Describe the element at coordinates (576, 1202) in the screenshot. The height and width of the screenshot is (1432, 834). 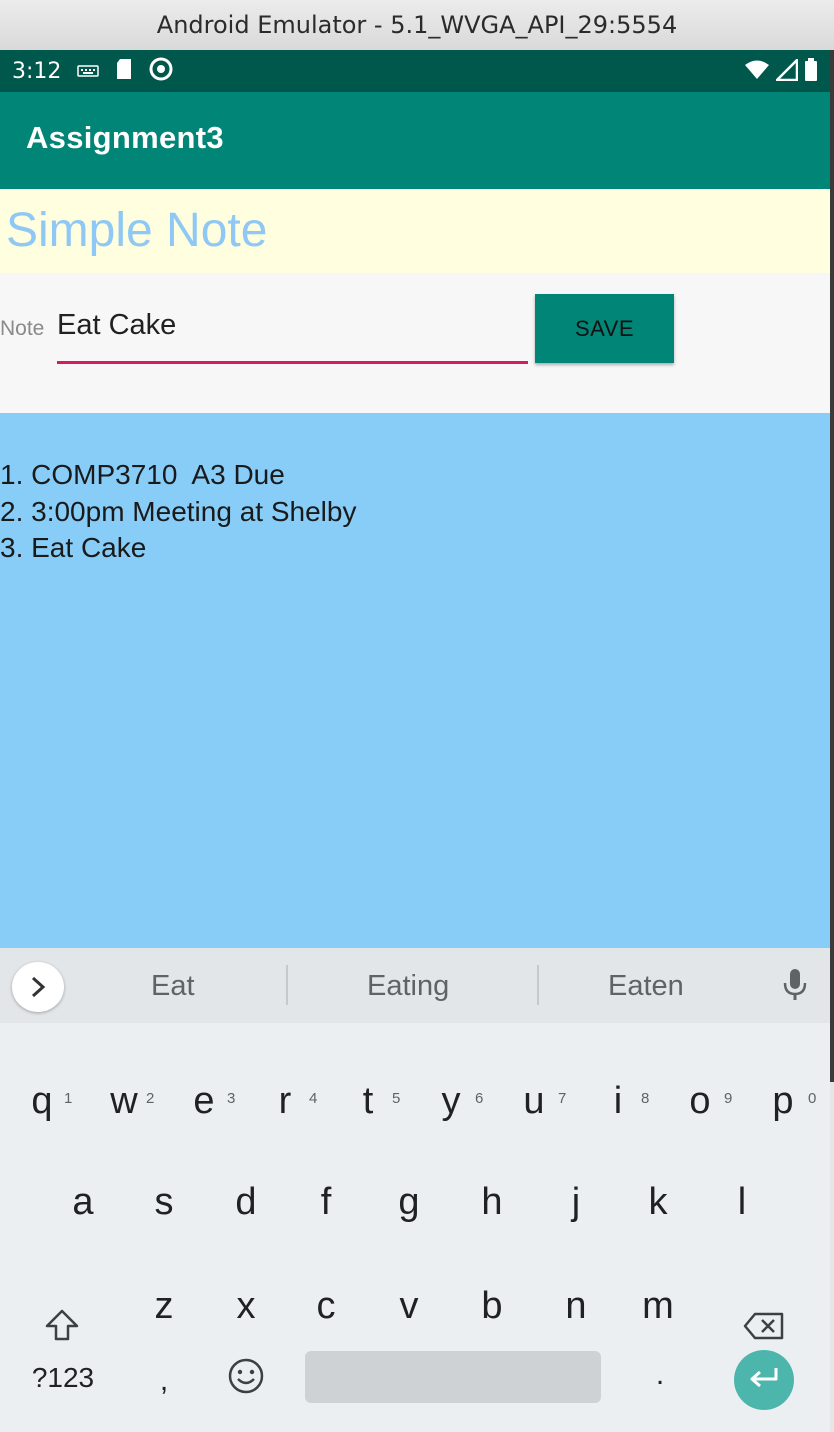
I see `key-j: j` at that location.